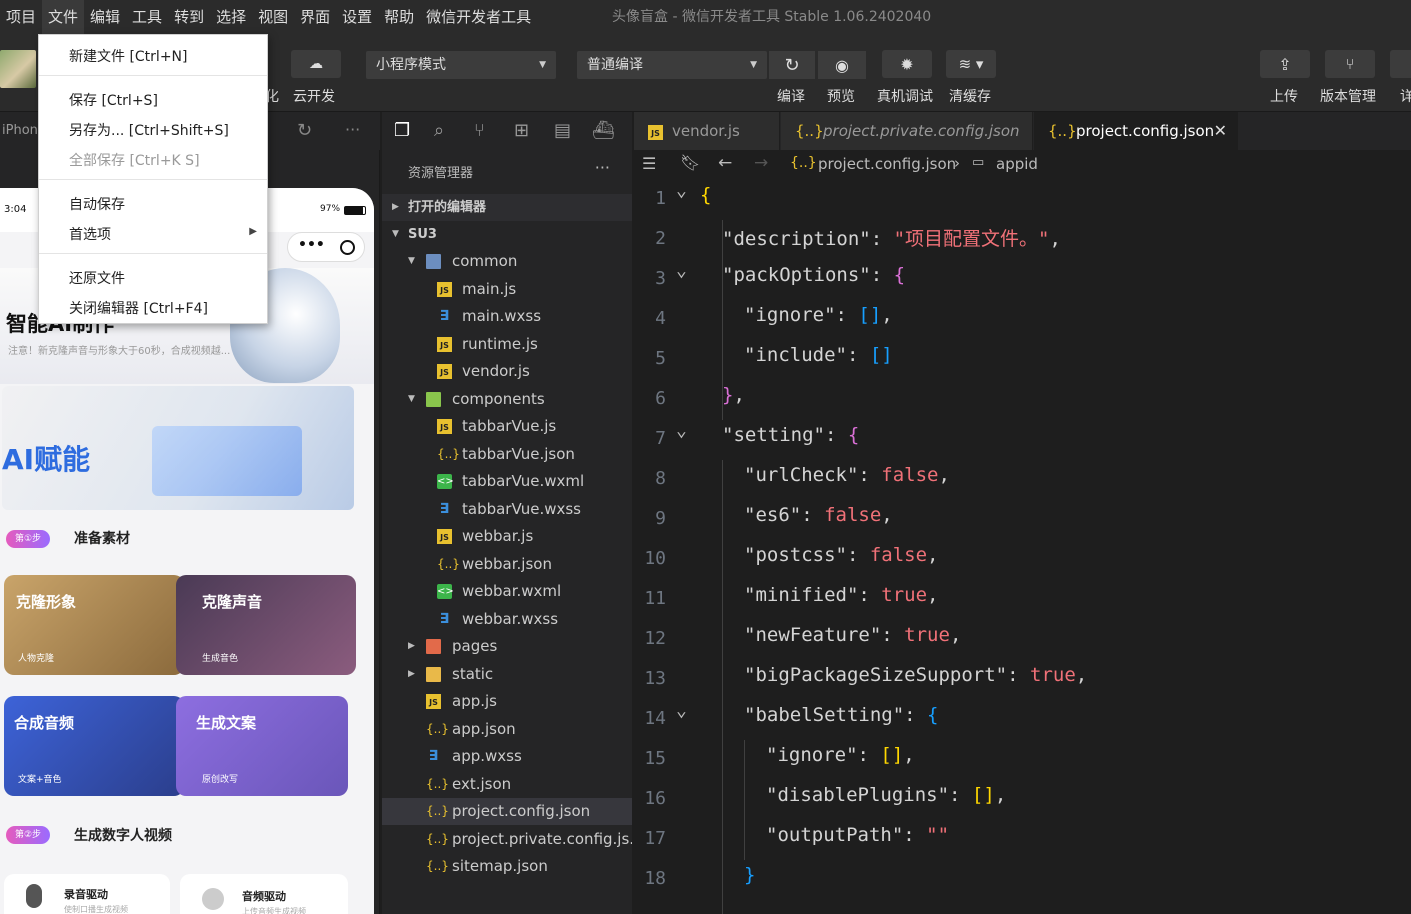 This screenshot has width=1411, height=914. Describe the element at coordinates (507, 784) in the screenshot. I see `tree-item: {..} ext.json` at that location.